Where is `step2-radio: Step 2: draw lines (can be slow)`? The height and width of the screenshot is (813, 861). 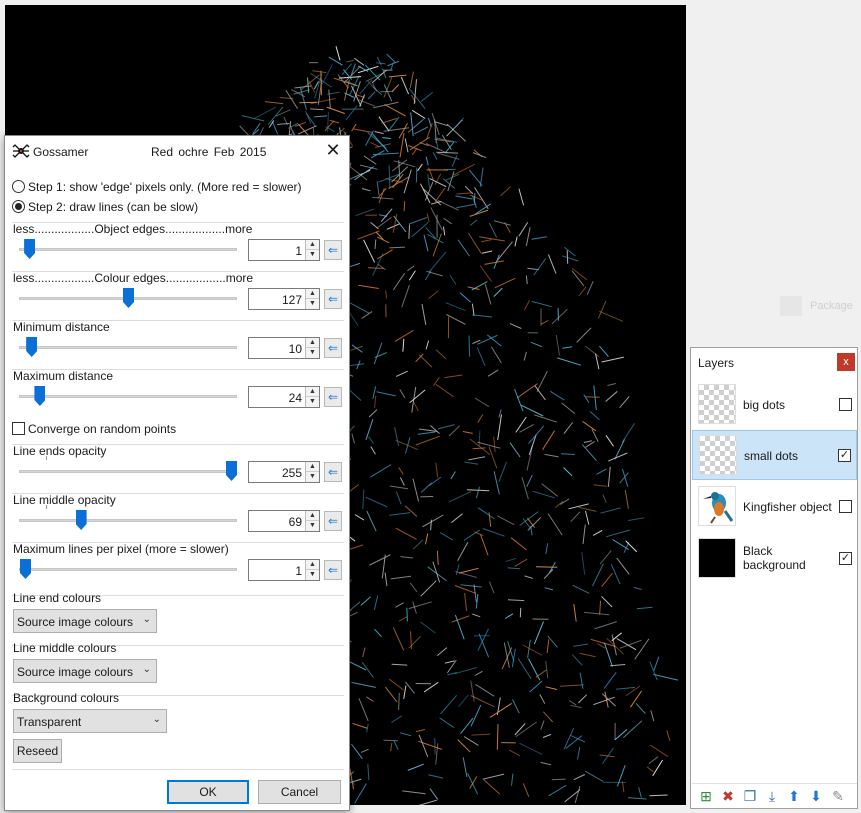
step2-radio: Step 2: draw lines (can be slow) is located at coordinates (177, 207).